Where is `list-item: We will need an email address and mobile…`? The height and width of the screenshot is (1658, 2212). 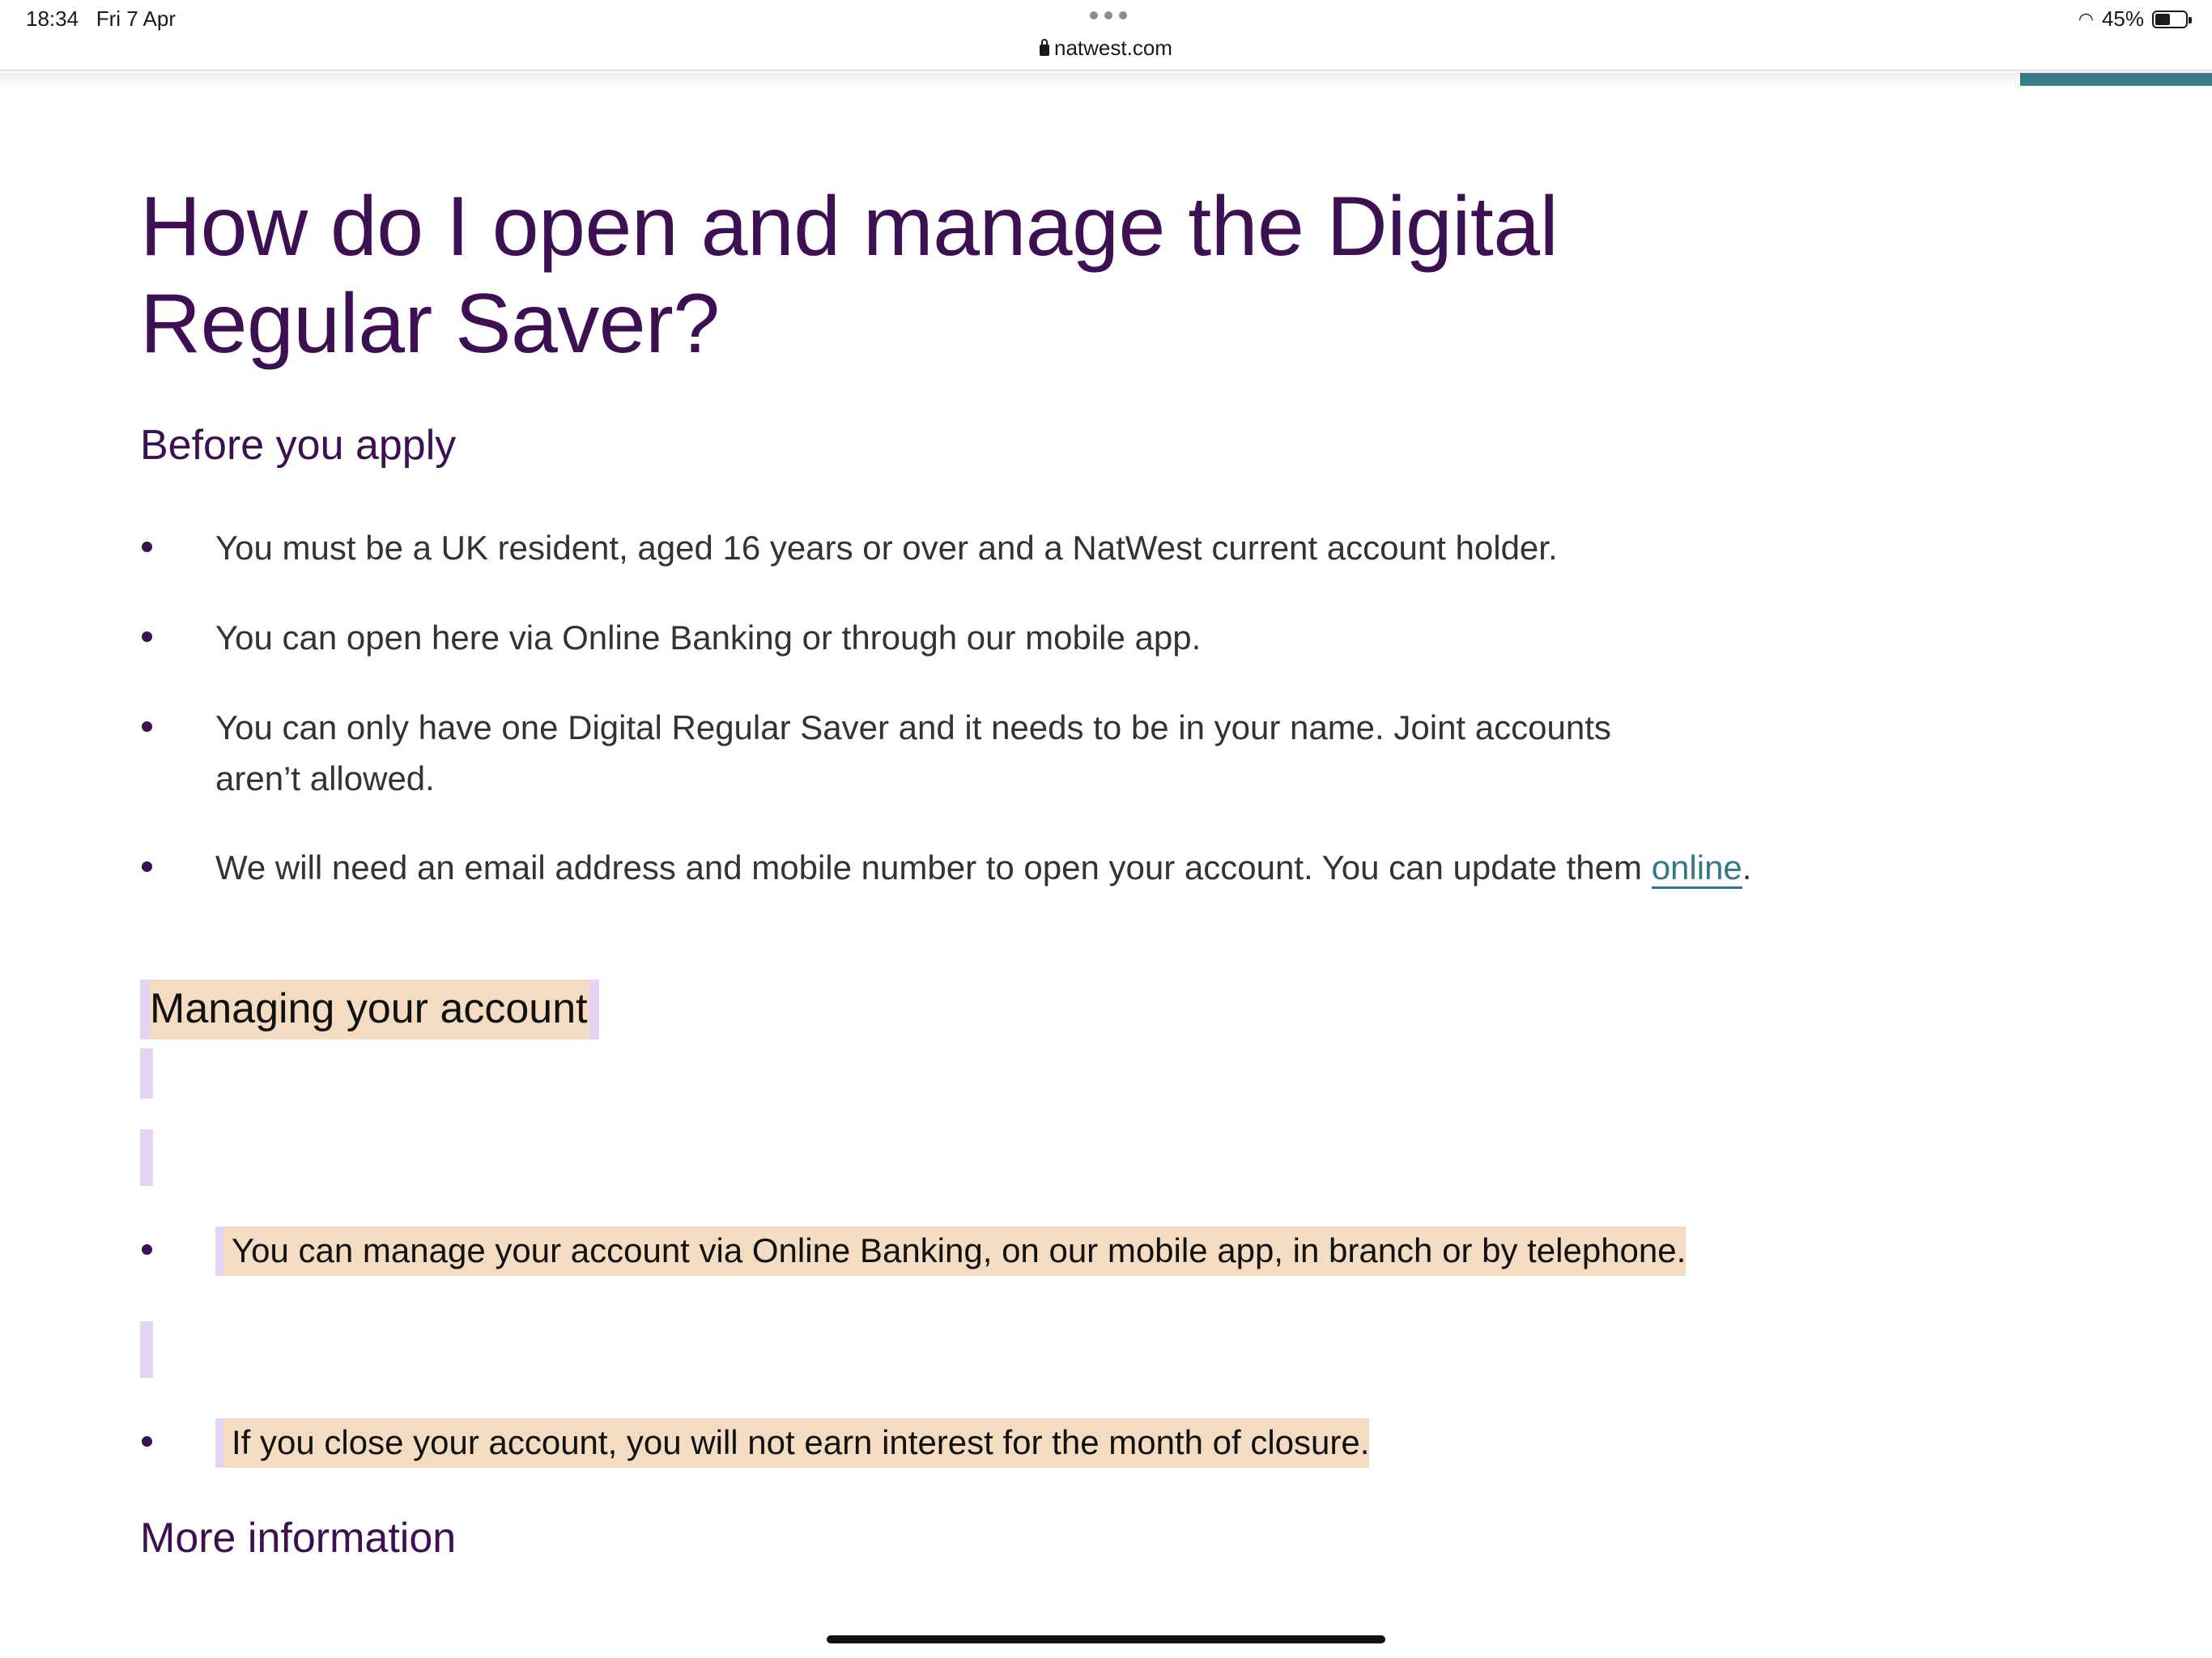 list-item: We will need an email address and mobile… is located at coordinates (966, 867).